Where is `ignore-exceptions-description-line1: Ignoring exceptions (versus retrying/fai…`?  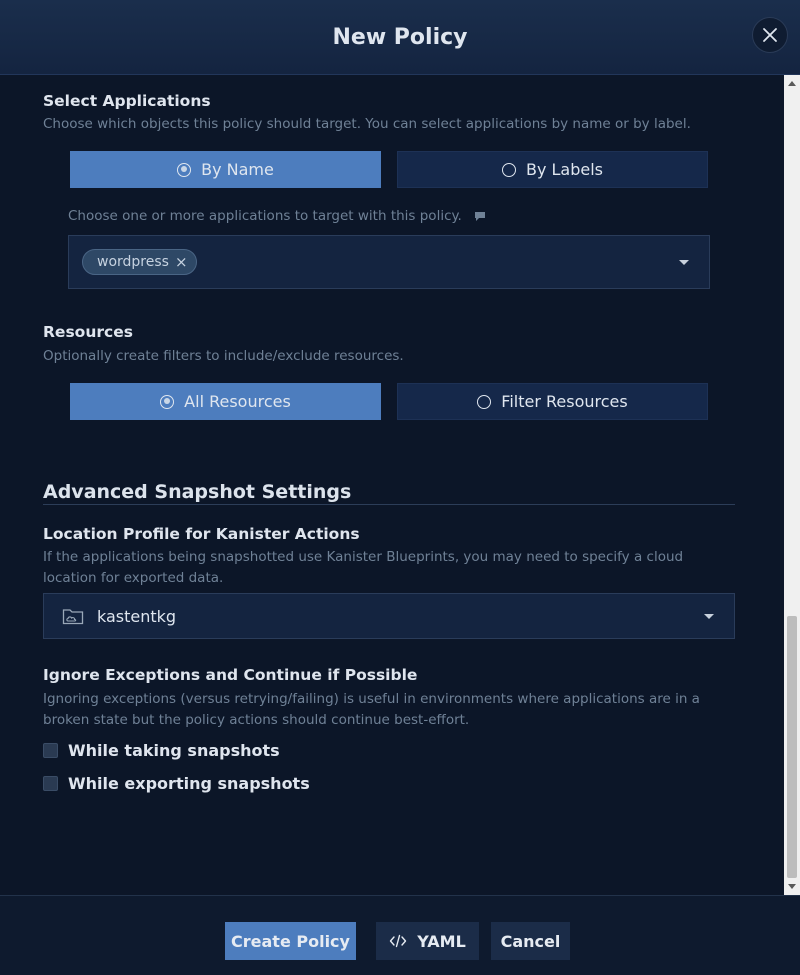
ignore-exceptions-description-line1: Ignoring exceptions (versus retrying/fai… is located at coordinates (371, 699).